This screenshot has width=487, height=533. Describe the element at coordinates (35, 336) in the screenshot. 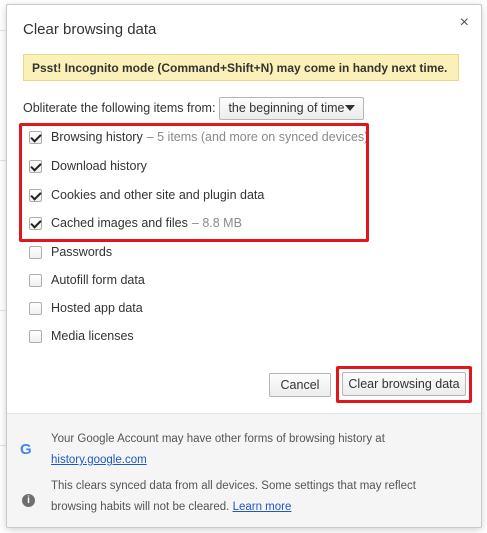

I see `checkbox-media-licenses` at that location.